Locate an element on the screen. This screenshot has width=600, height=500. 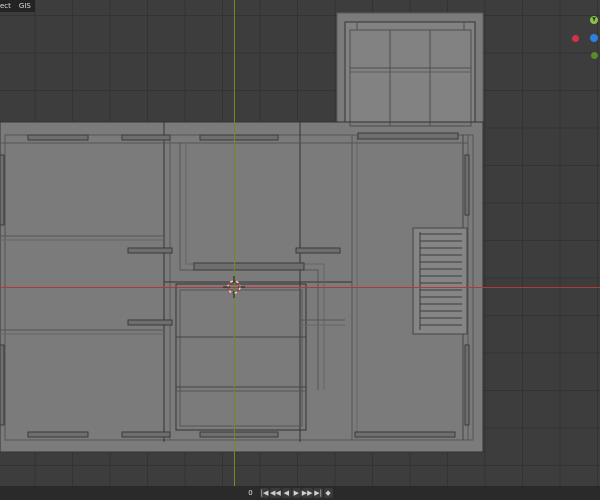
y-axis-label: Y is located at coordinates (594, 20).